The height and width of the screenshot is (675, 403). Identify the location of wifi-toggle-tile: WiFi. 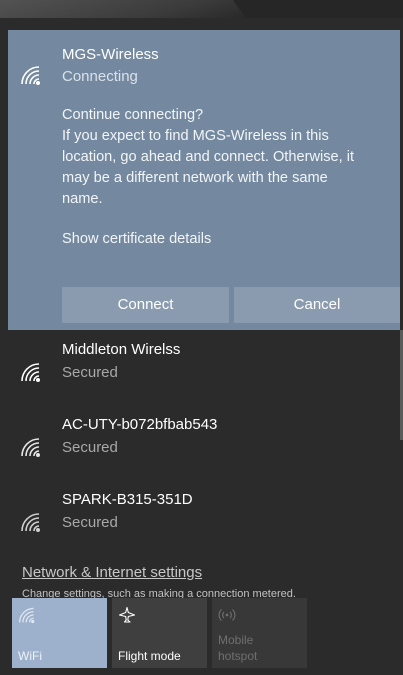
(59, 633).